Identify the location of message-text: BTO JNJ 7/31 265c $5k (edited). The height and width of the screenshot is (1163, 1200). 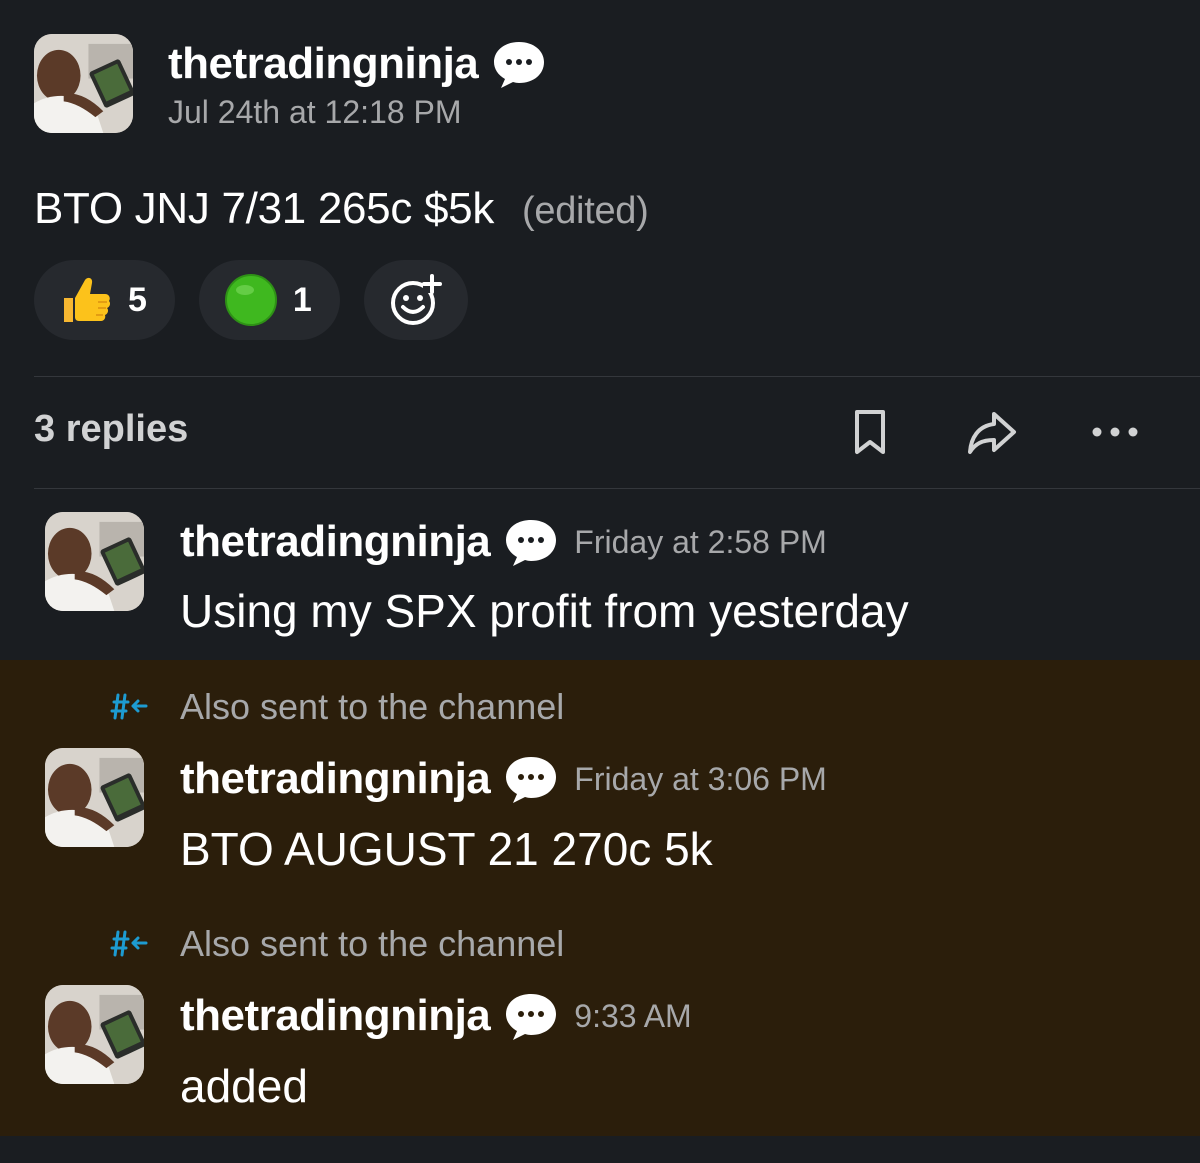
(341, 209).